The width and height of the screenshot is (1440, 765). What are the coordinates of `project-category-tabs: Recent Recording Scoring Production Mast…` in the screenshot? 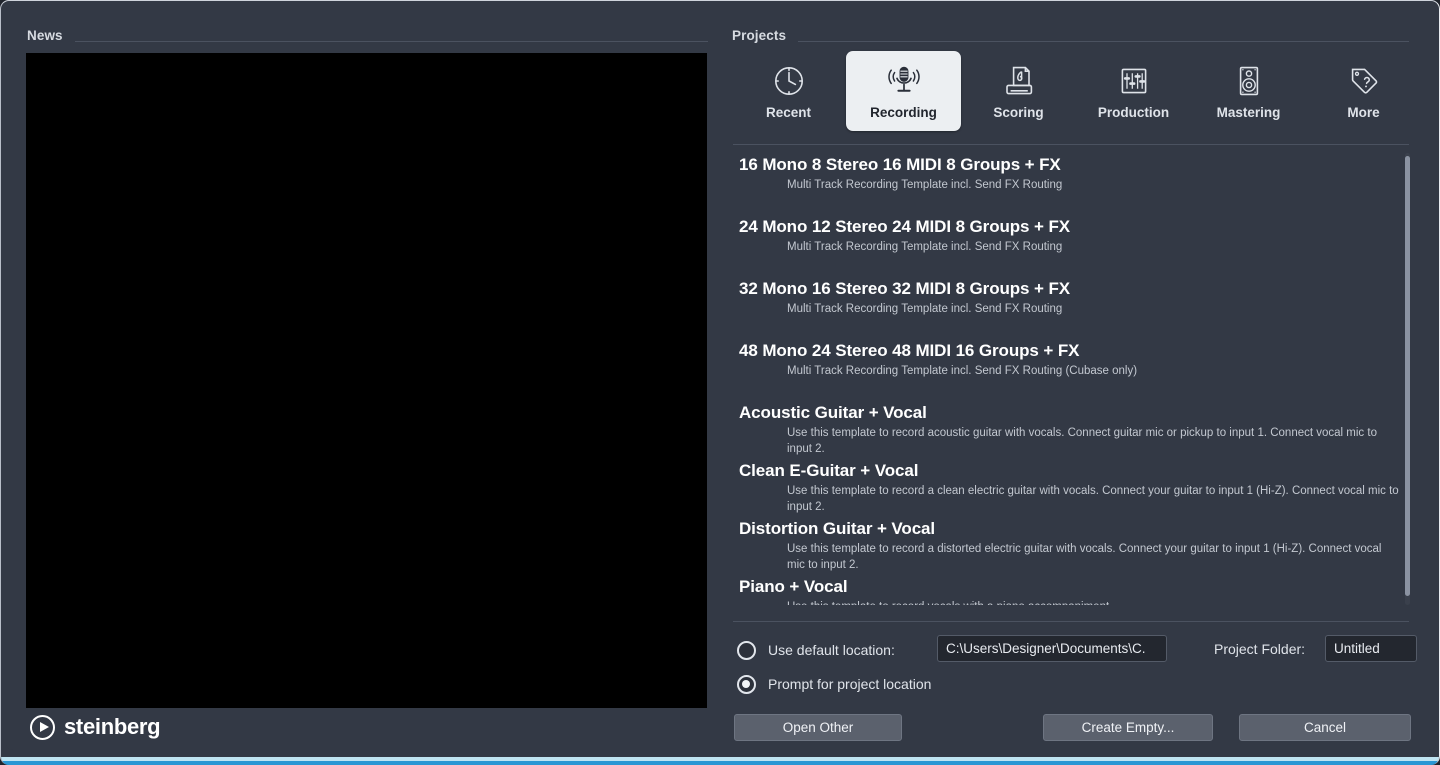 It's located at (1076, 93).